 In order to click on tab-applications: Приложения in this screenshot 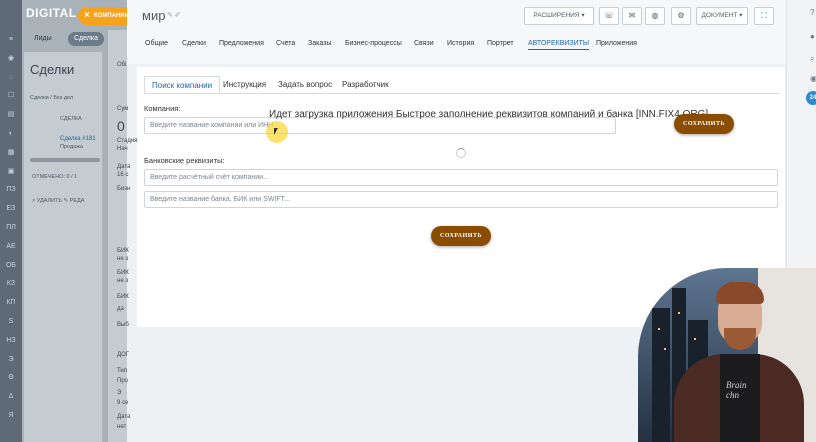, I will do `click(616, 43)`.